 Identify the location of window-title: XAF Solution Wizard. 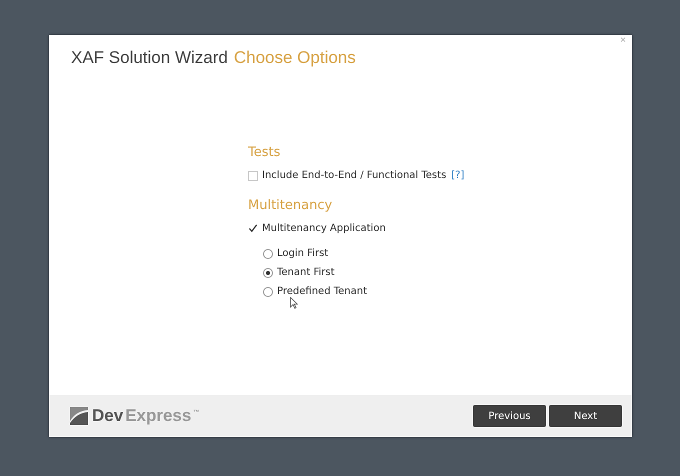
(149, 58).